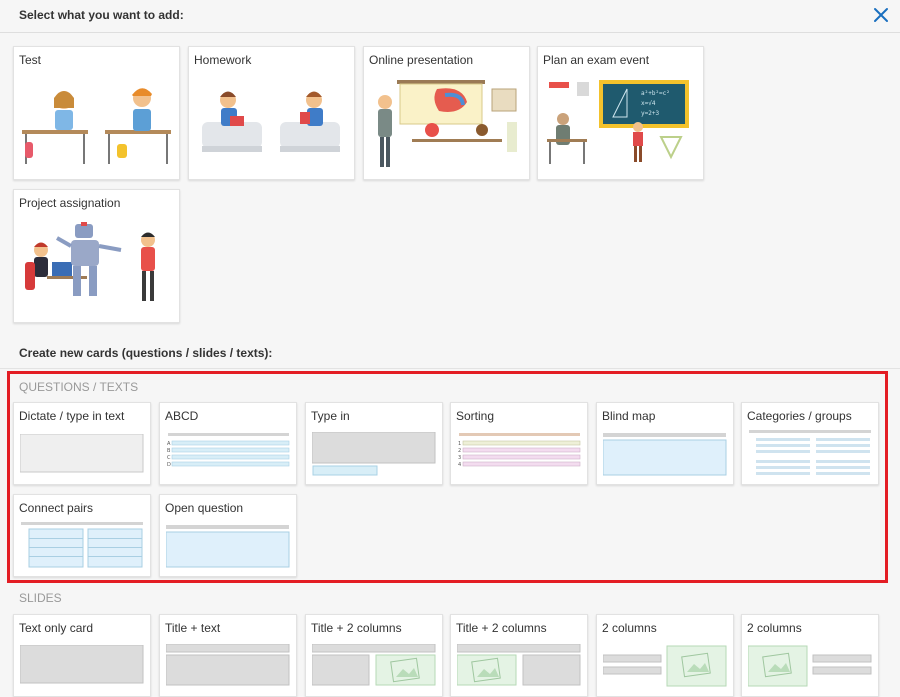 The image size is (900, 697). I want to click on homework-illustration-icon, so click(271, 121).